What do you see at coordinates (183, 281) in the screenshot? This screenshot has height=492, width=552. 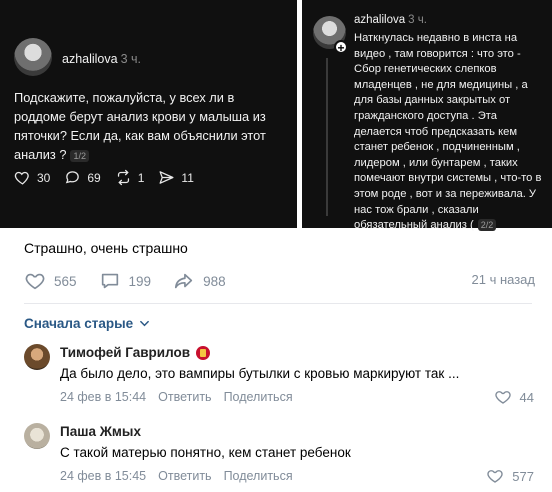 I see `share-arrow-icon` at bounding box center [183, 281].